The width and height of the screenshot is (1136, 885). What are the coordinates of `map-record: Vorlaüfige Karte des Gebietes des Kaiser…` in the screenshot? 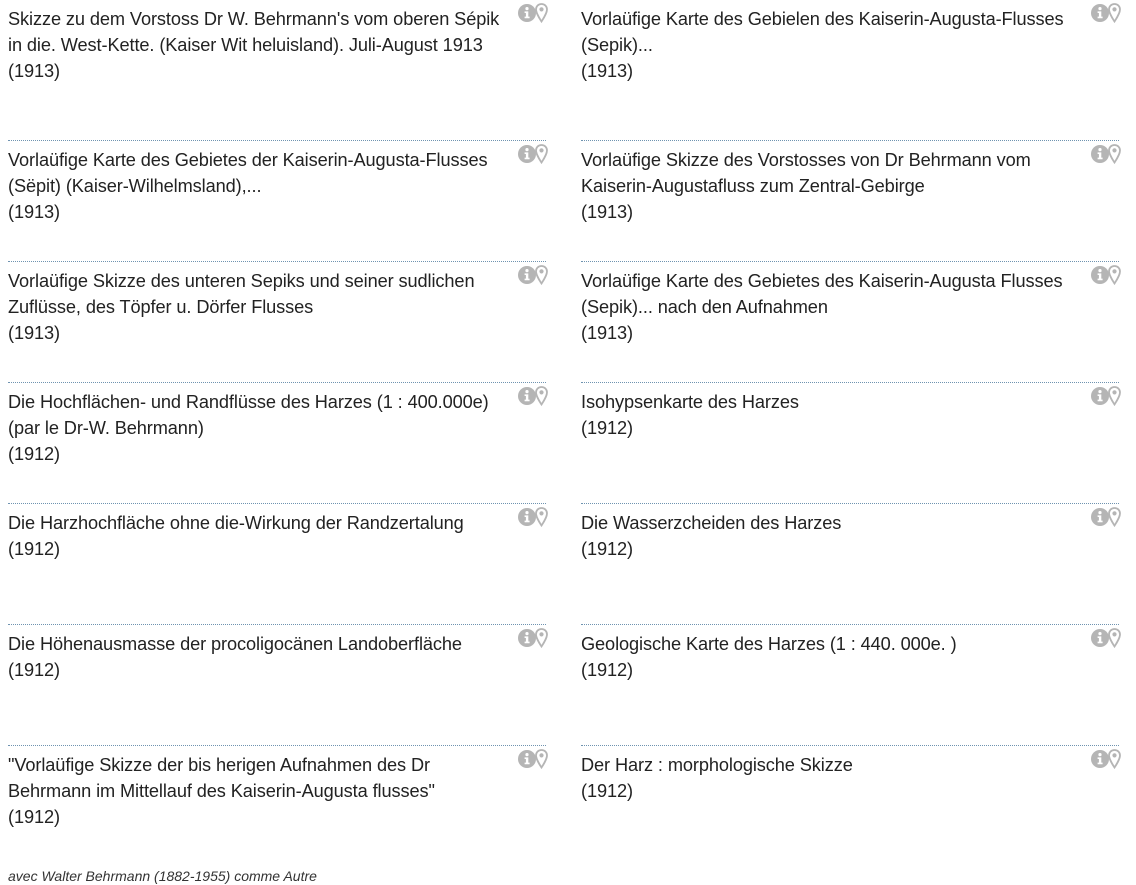 It's located at (851, 322).